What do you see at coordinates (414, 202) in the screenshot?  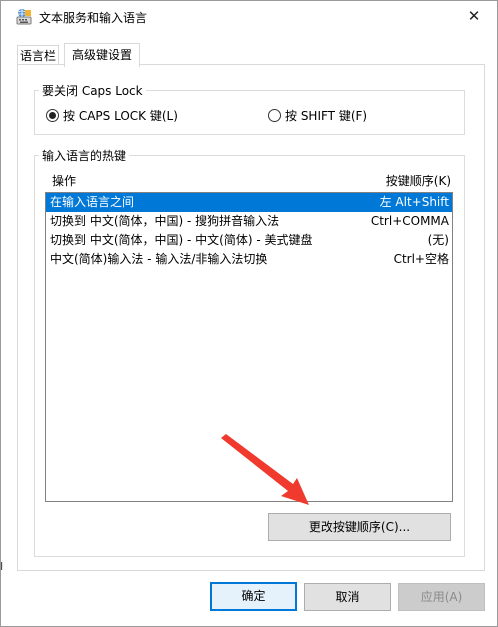 I see `hotkey-keys: 左 Alt+Shift` at bounding box center [414, 202].